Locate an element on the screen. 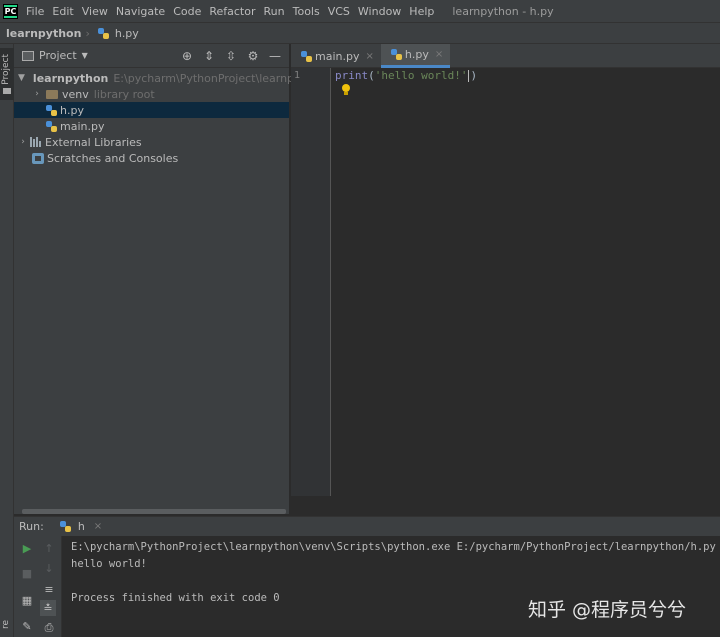 Image resolution: width=720 pixels, height=637 pixels. run-toolbar: ▶ ↑ ↓ ■ ≡ ▦ ≛ ✎ ⎙ is located at coordinates (38, 586).